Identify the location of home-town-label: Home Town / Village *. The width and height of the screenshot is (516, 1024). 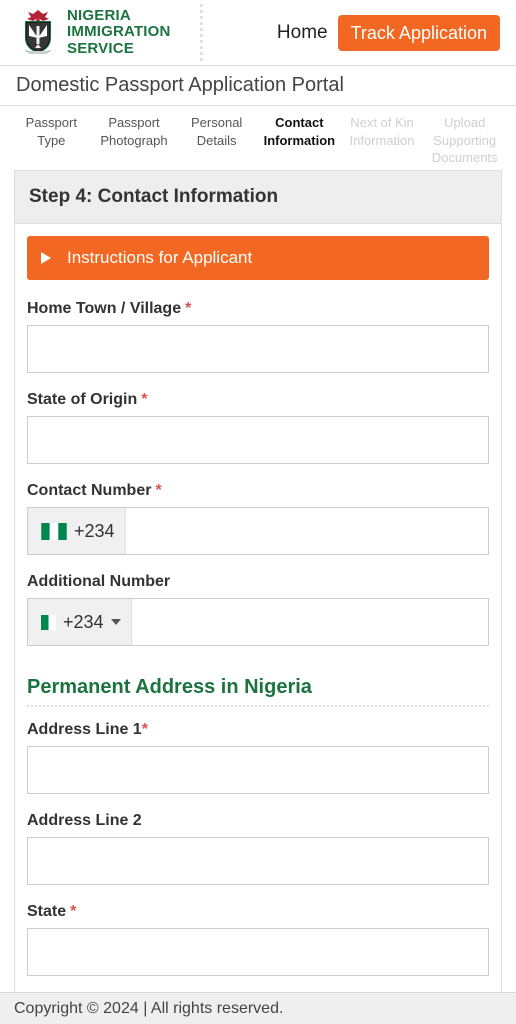
(258, 309).